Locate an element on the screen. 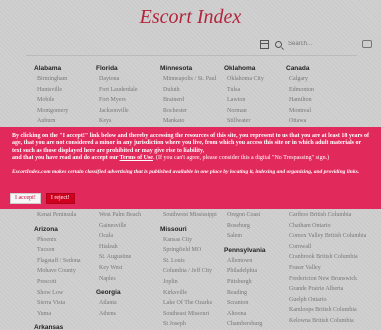 This screenshot has height=330, width=381. city-link: Brainerd is located at coordinates (191, 100).